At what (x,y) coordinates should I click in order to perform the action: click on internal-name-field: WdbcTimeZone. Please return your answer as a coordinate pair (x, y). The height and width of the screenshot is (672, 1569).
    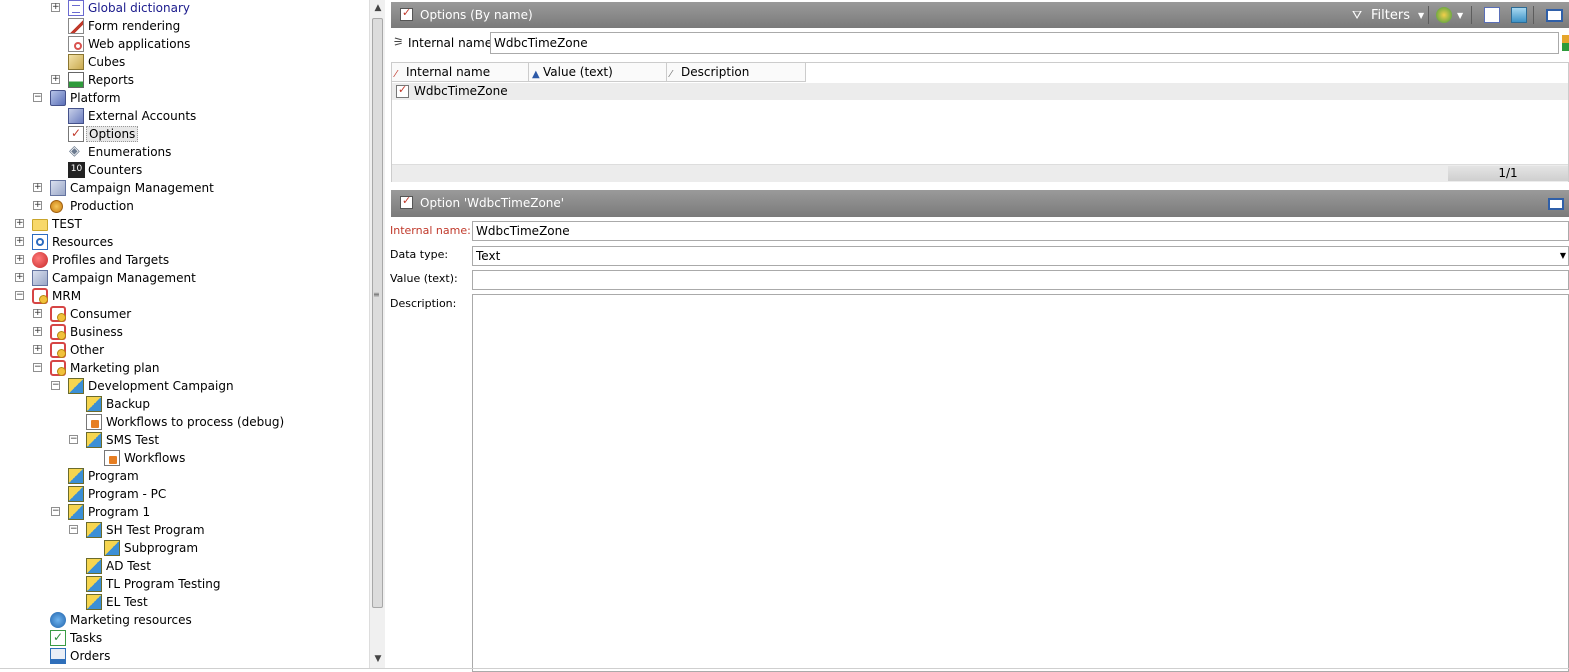
    Looking at the image, I should click on (1020, 231).